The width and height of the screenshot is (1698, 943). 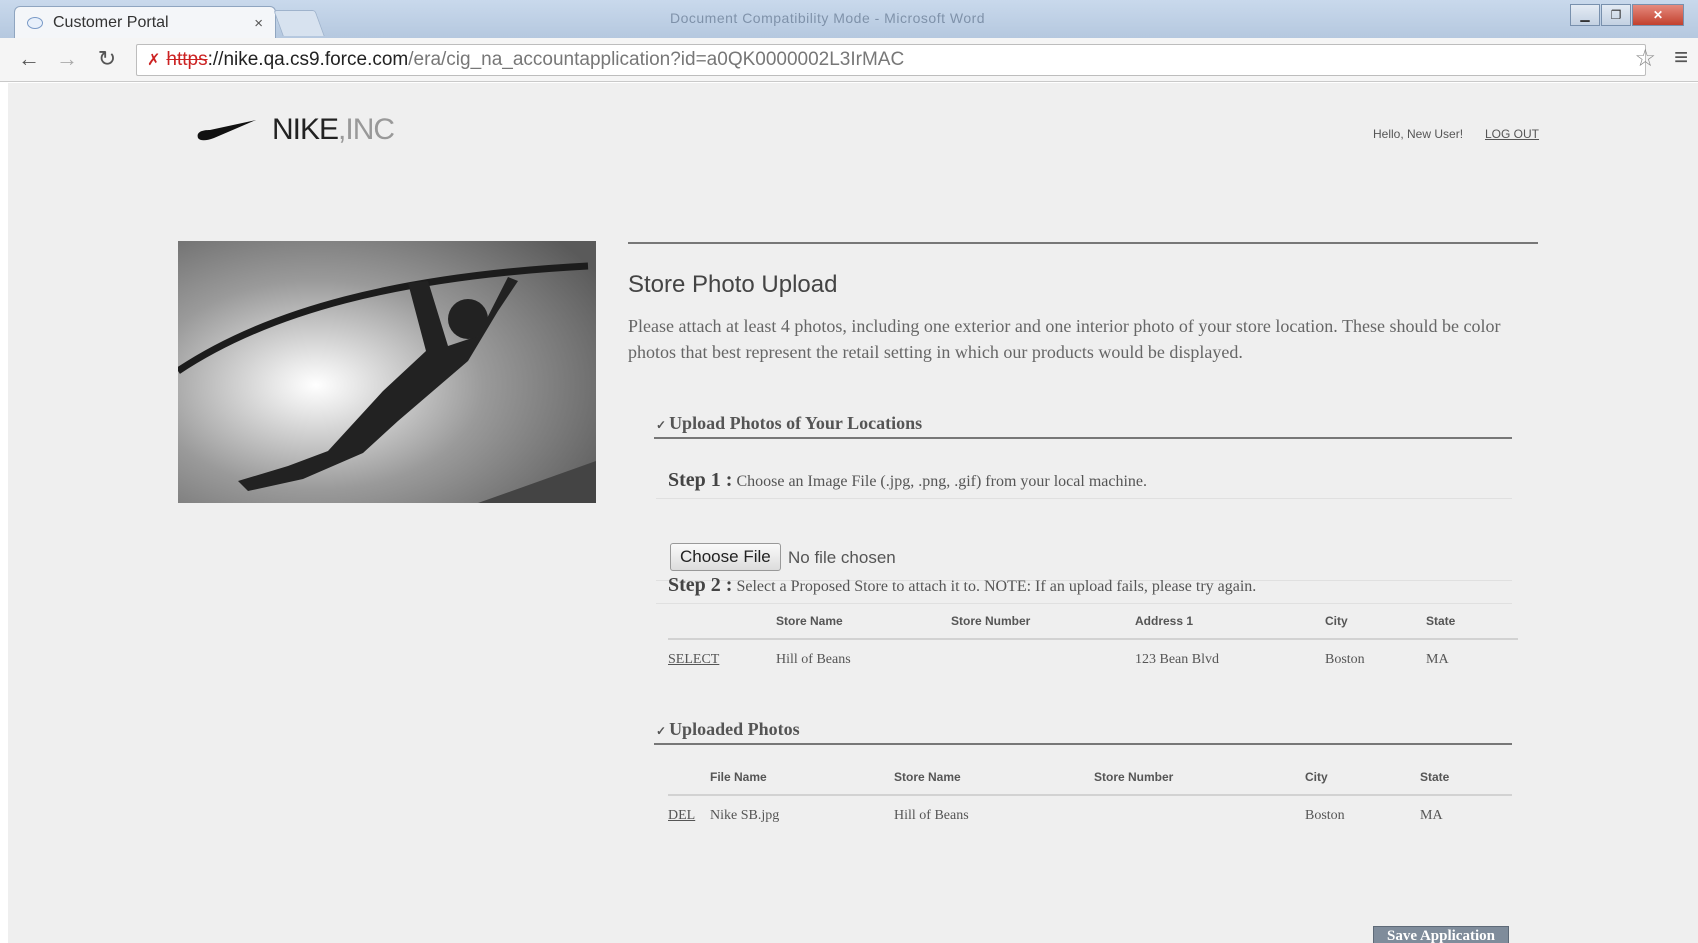 I want to click on save-application-button: Save Application, so click(x=1441, y=934).